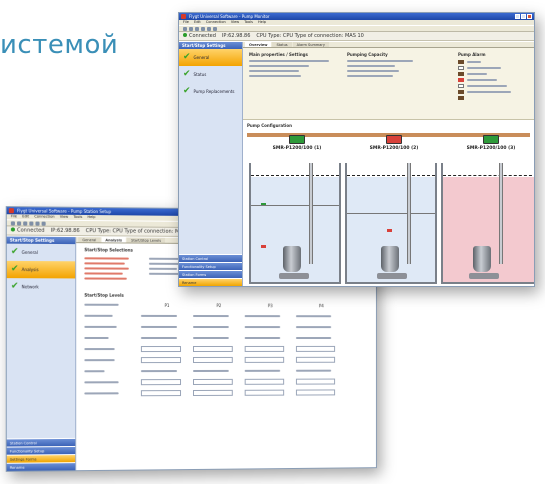  Describe the element at coordinates (185, 35) in the screenshot. I see `connected-icon` at that location.